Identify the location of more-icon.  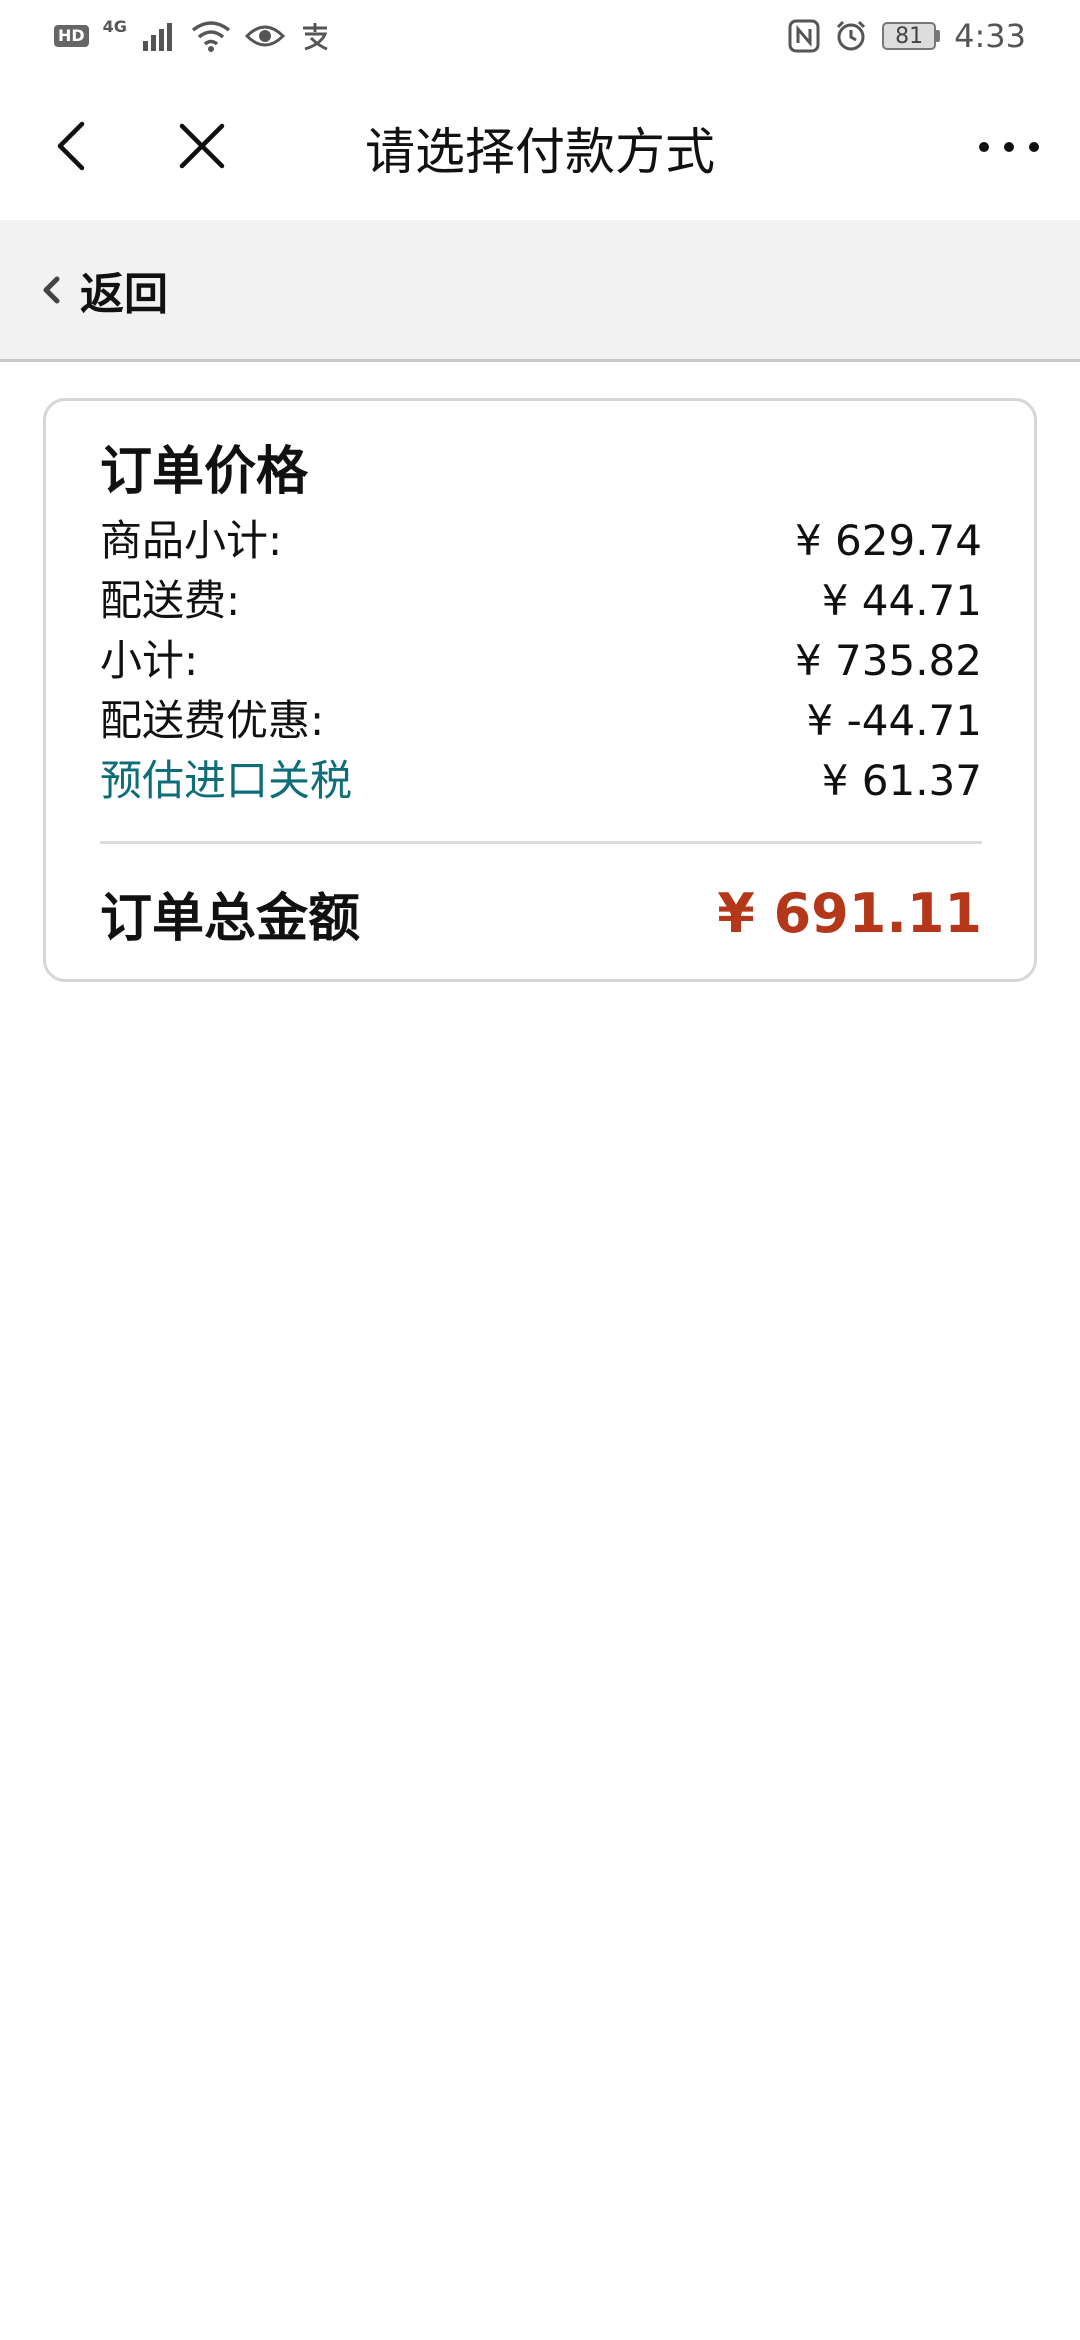
(1009, 147).